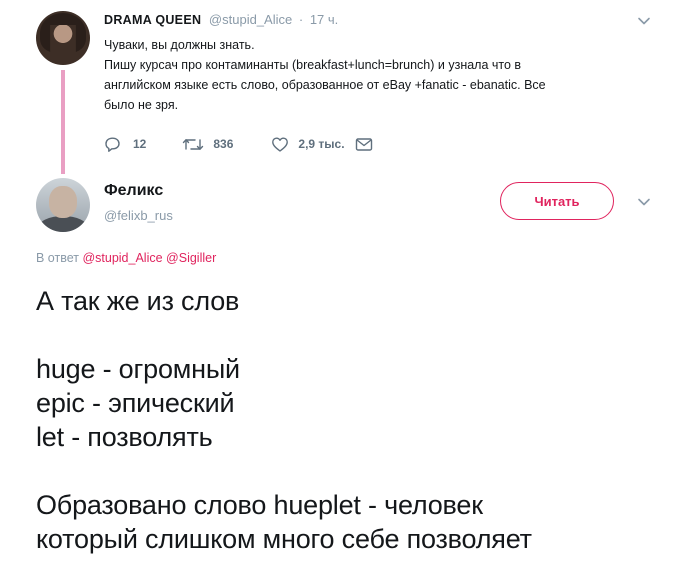 This screenshot has width=677, height=571. Describe the element at coordinates (321, 144) in the screenshot. I see `like-count: 2,9 тыс.` at that location.